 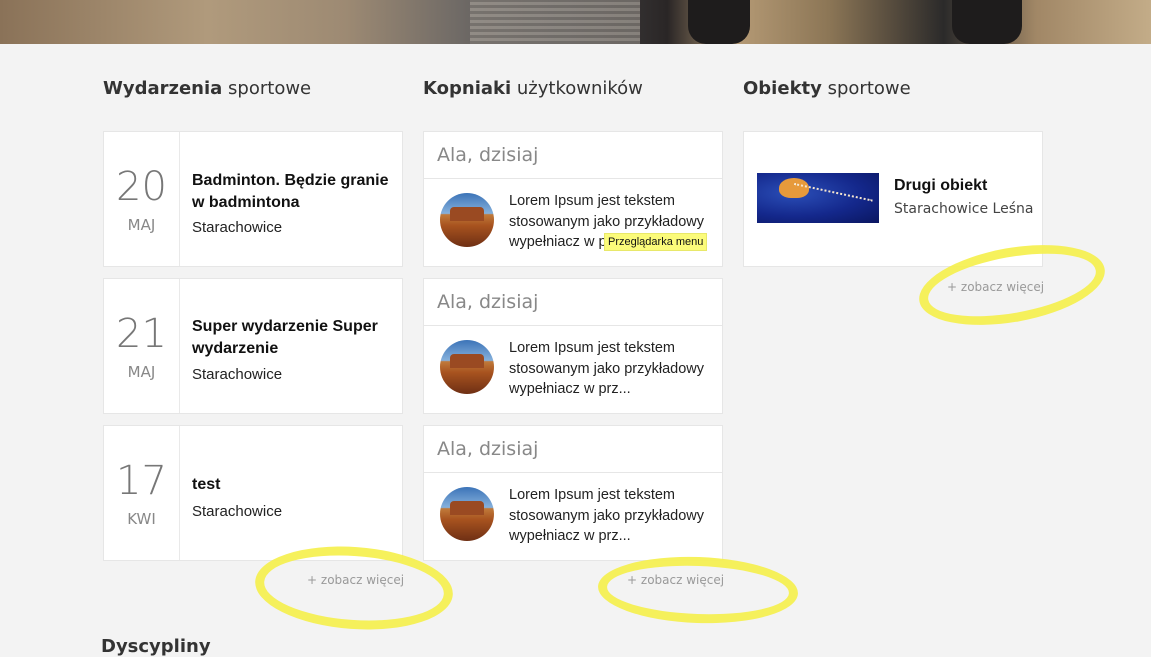 I want to click on object-card: Drugi obiekt Starachowice Leśna, so click(x=893, y=199).